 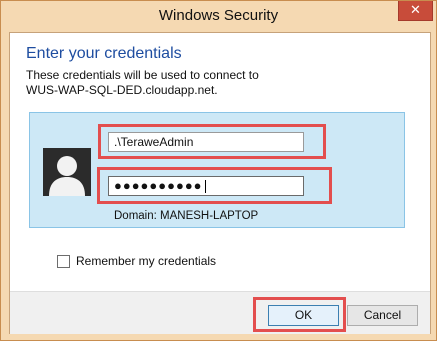 What do you see at coordinates (206, 142) in the screenshot?
I see `username-input: .\TeraweAdmin` at bounding box center [206, 142].